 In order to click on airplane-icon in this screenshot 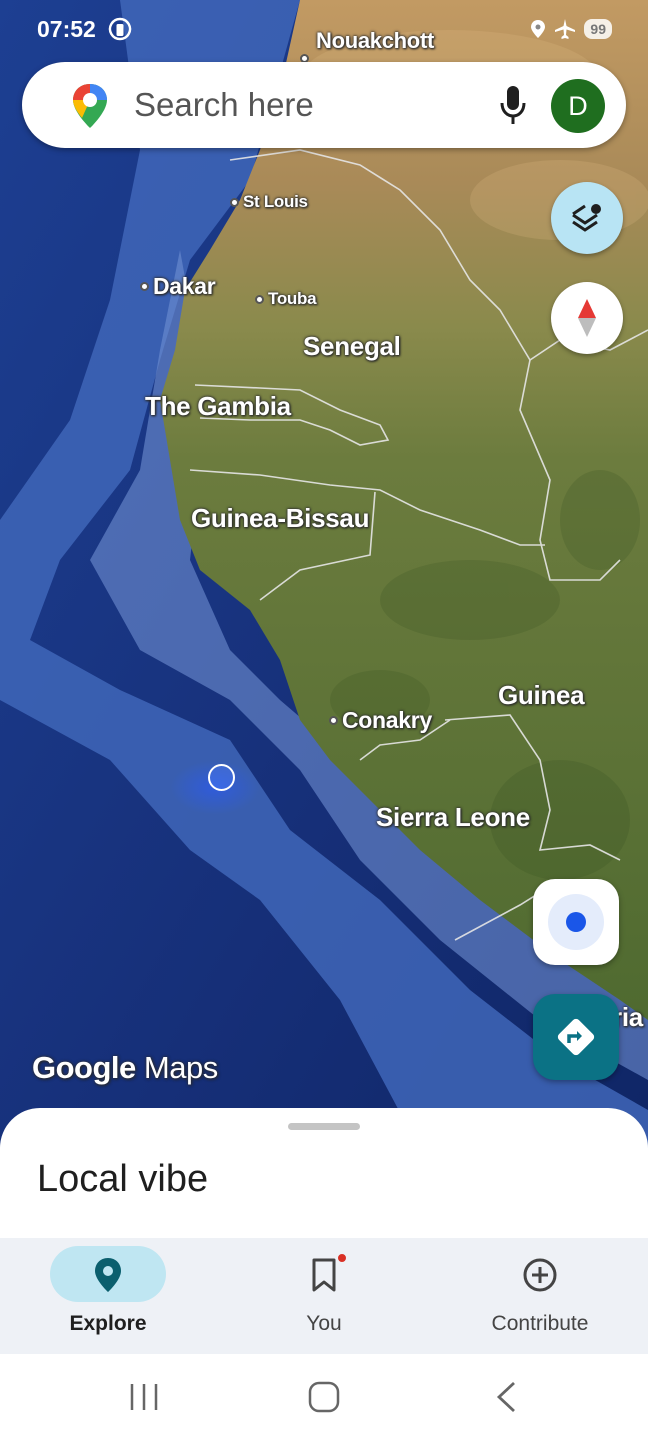, I will do `click(565, 29)`.